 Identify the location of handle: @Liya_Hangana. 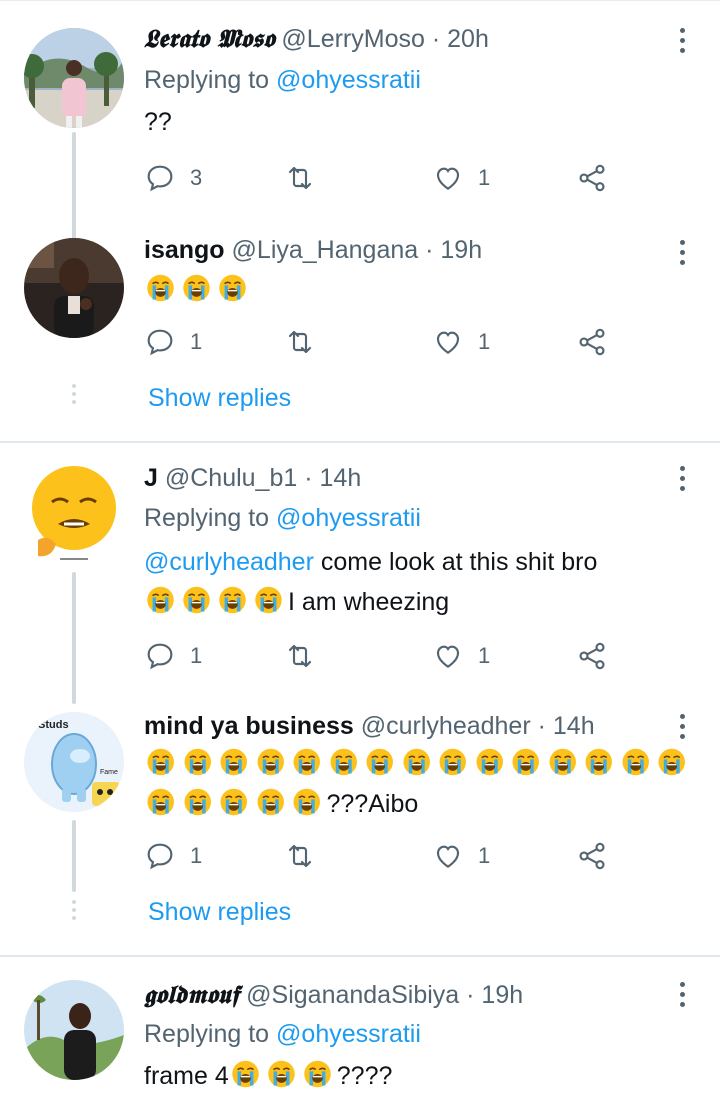
(325, 250).